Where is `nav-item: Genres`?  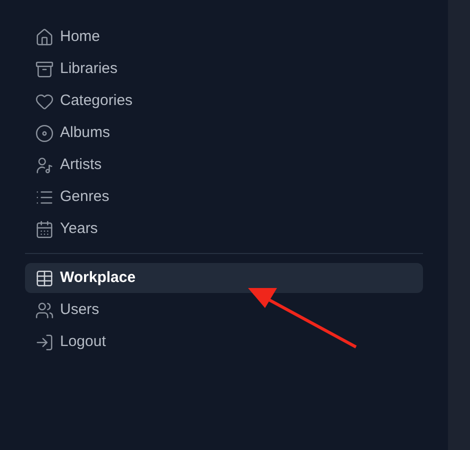 nav-item: Genres is located at coordinates (224, 197).